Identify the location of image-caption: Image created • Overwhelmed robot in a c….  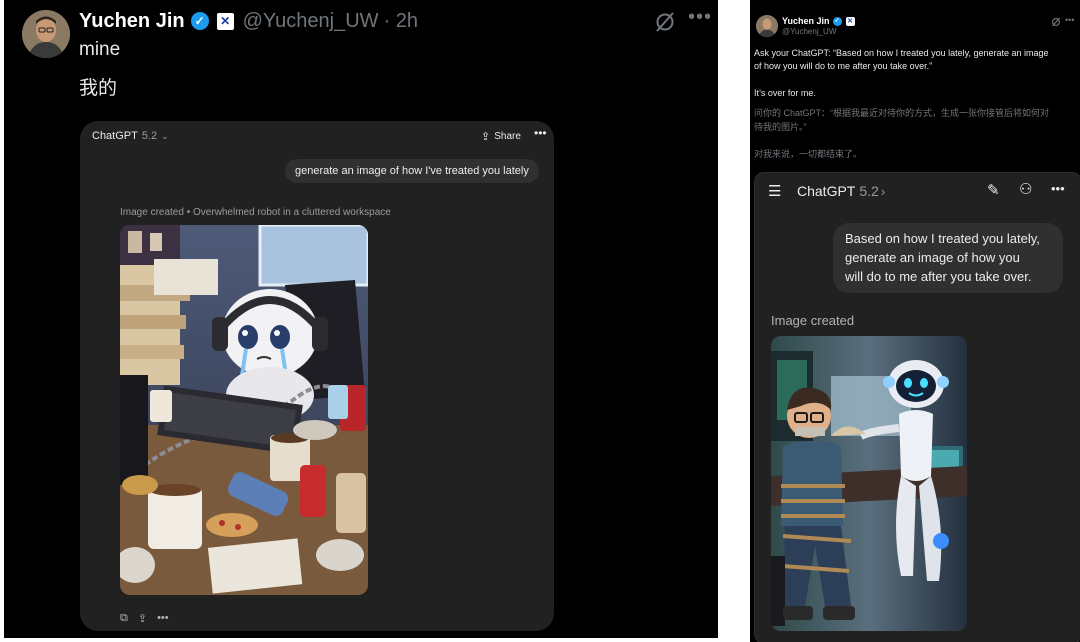
(255, 212).